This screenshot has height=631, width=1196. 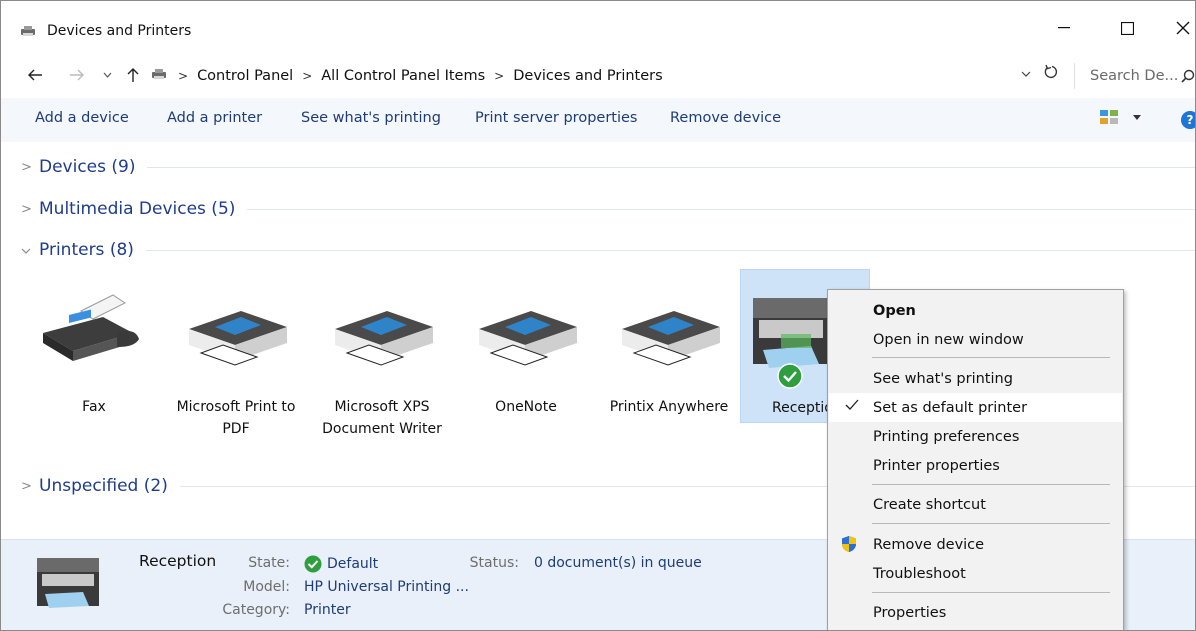 What do you see at coordinates (86, 250) in the screenshot?
I see `group-printers-label: Printers (8)` at bounding box center [86, 250].